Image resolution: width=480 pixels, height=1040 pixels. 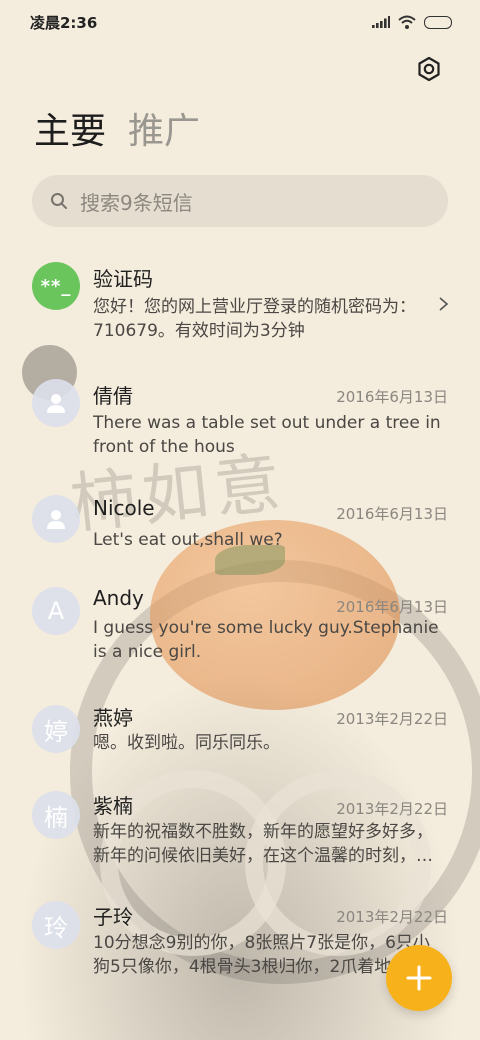 What do you see at coordinates (56, 286) in the screenshot?
I see `avatar: **_` at bounding box center [56, 286].